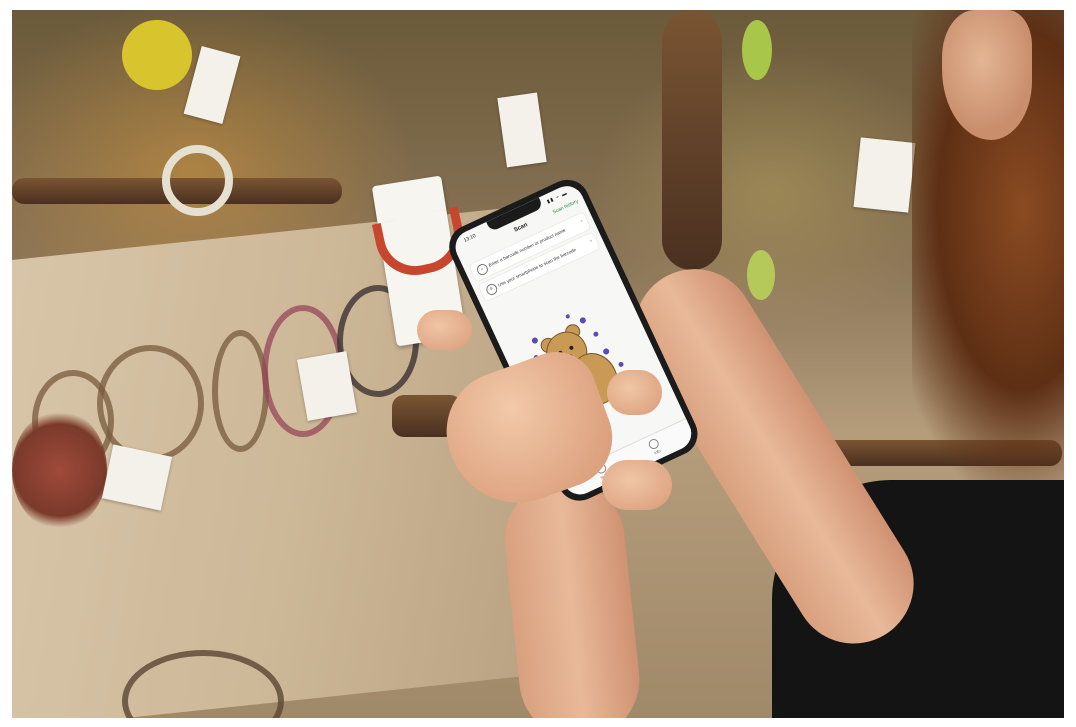 Image resolution: width=1076 pixels, height=727 pixels. I want to click on yellow-bead, so click(157, 55).